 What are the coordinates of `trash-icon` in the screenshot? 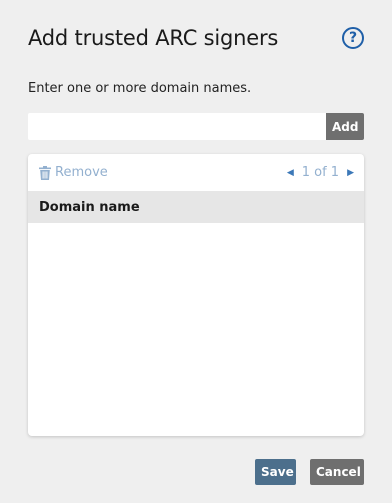 It's located at (45, 172).